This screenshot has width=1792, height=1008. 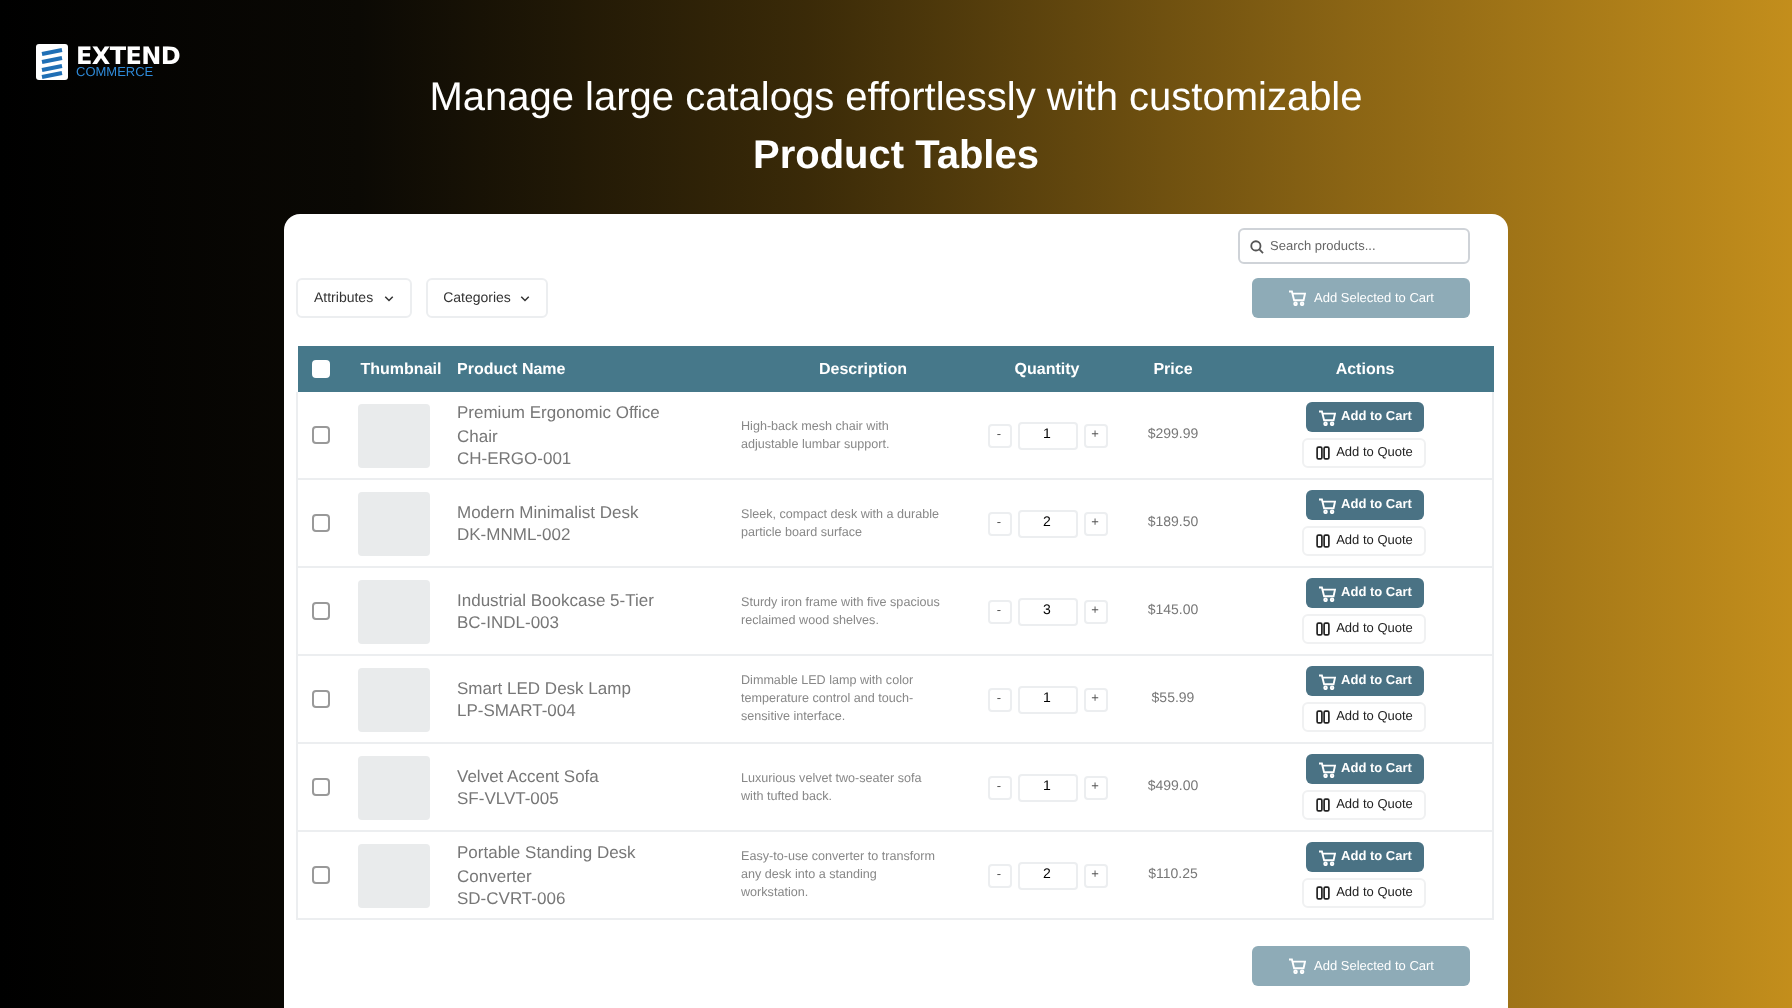 I want to click on logo-icon, so click(x=52, y=62).